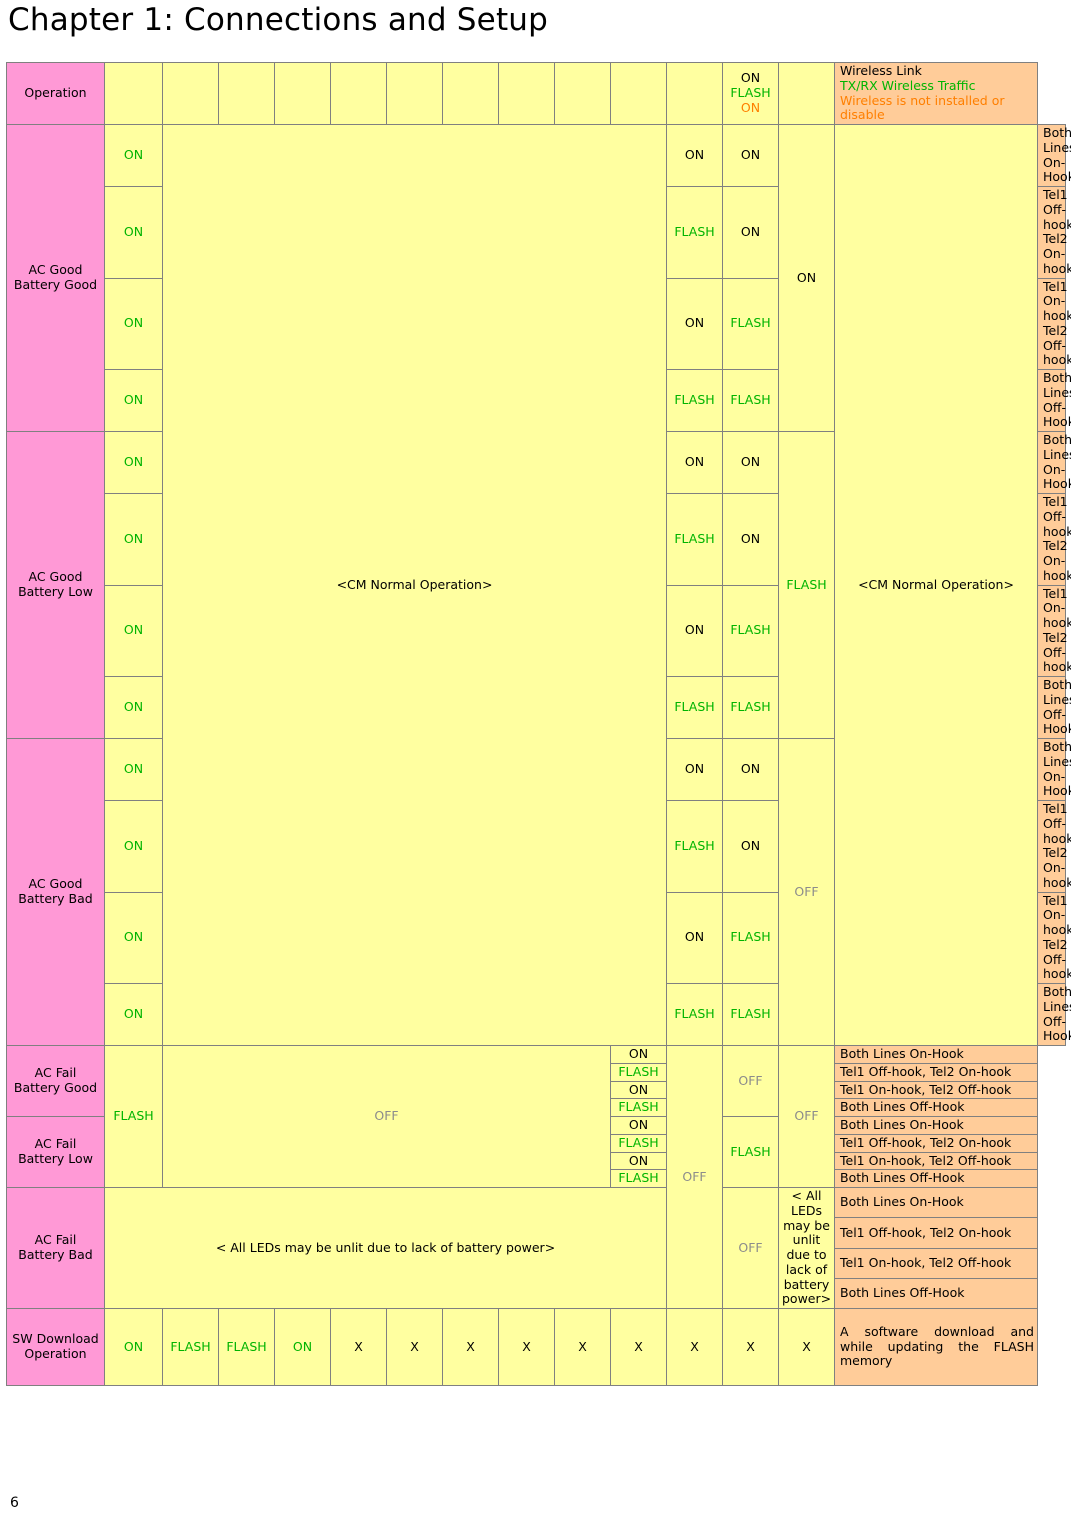 The height and width of the screenshot is (1525, 1071). What do you see at coordinates (750, 155) in the screenshot?
I see `tel2-led-g1r1: ON` at bounding box center [750, 155].